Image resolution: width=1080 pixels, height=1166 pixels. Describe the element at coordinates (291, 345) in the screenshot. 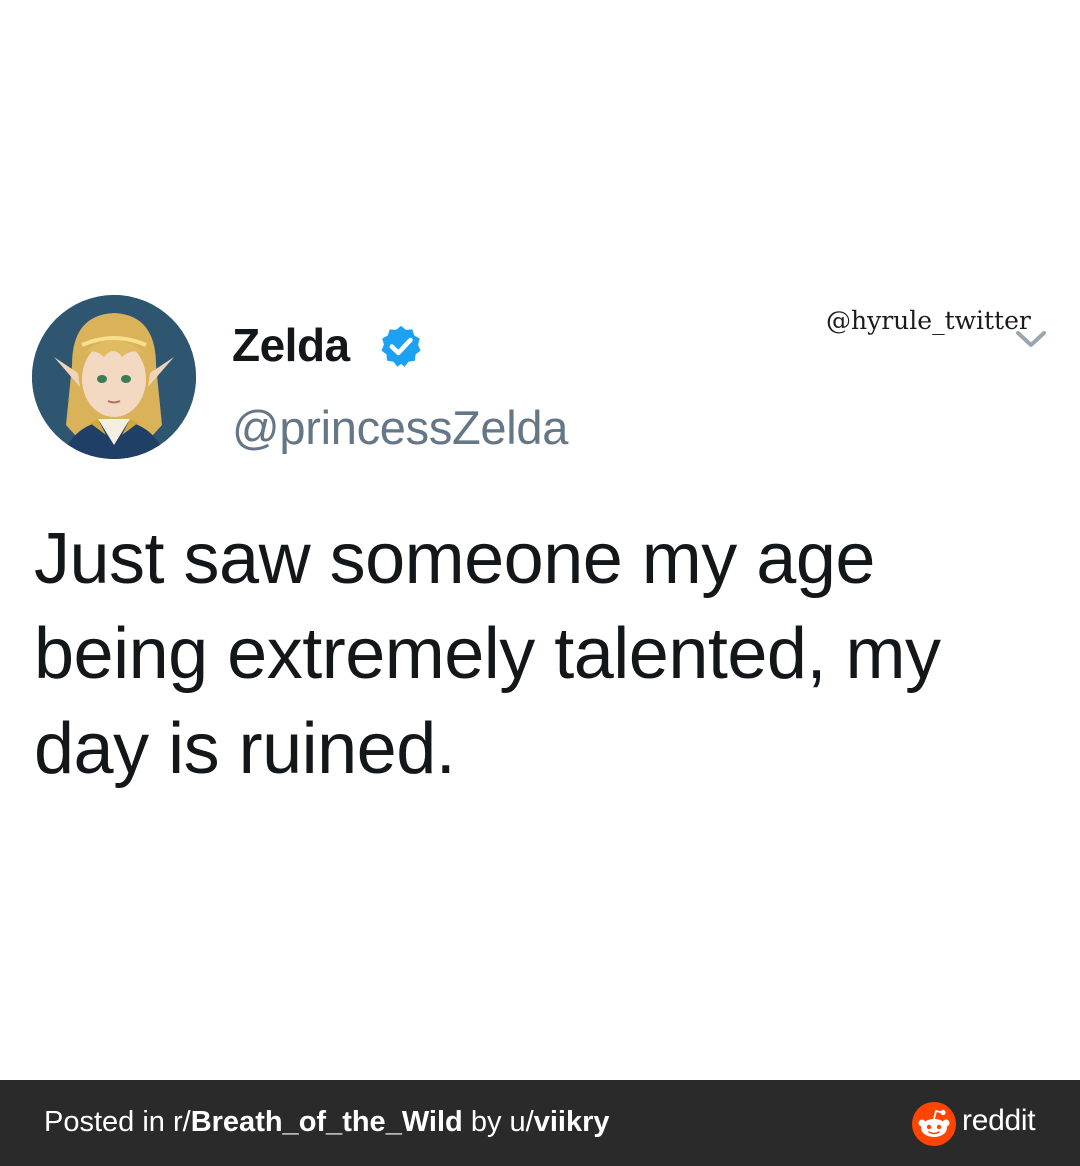

I see `display-name: Zelda` at that location.